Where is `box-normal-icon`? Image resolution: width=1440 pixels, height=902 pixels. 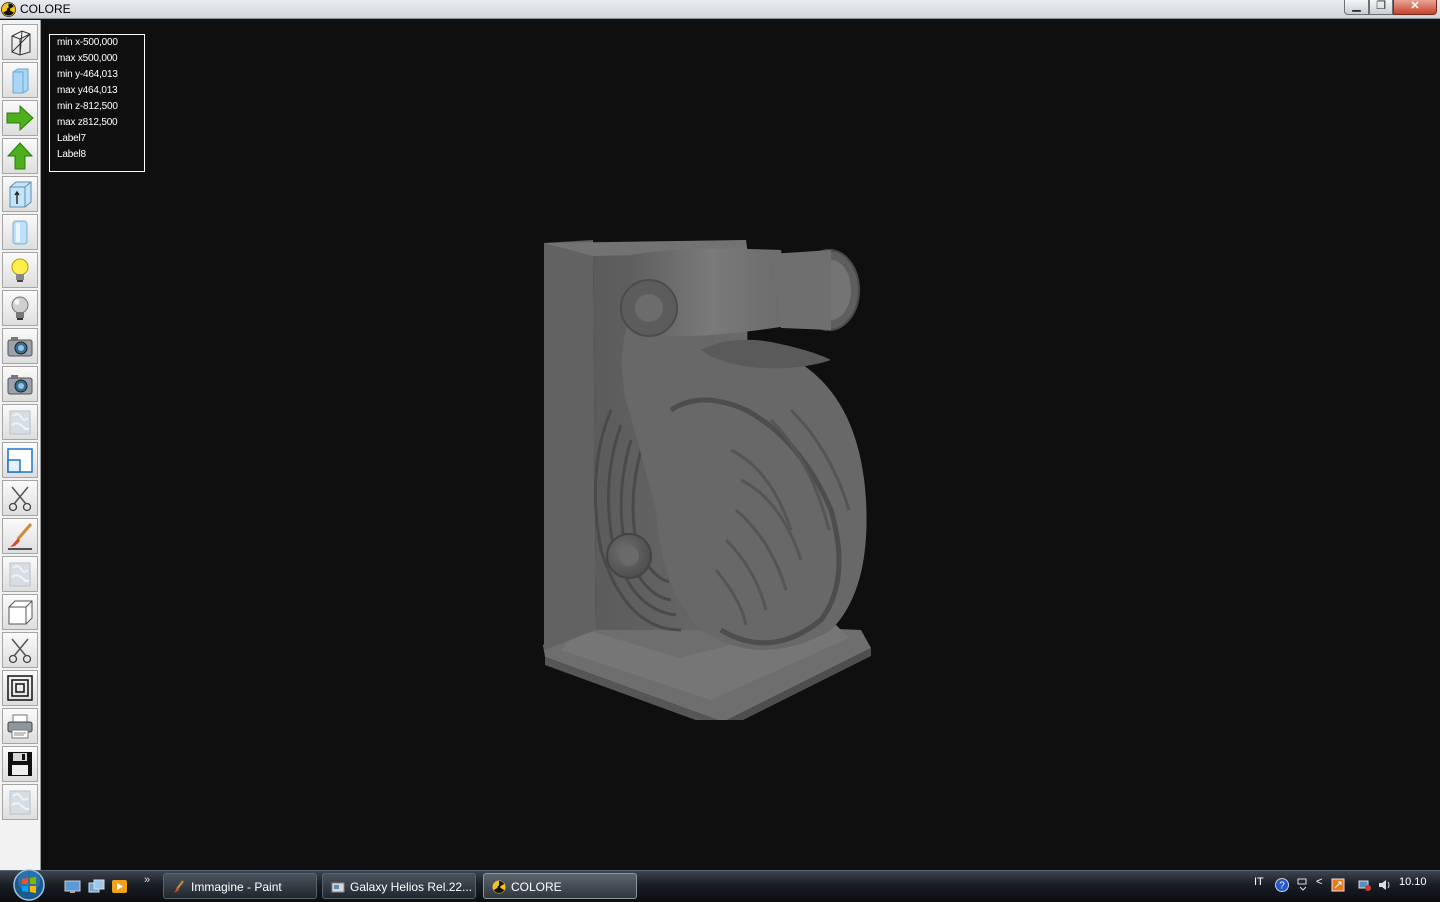
box-normal-icon is located at coordinates (20, 194).